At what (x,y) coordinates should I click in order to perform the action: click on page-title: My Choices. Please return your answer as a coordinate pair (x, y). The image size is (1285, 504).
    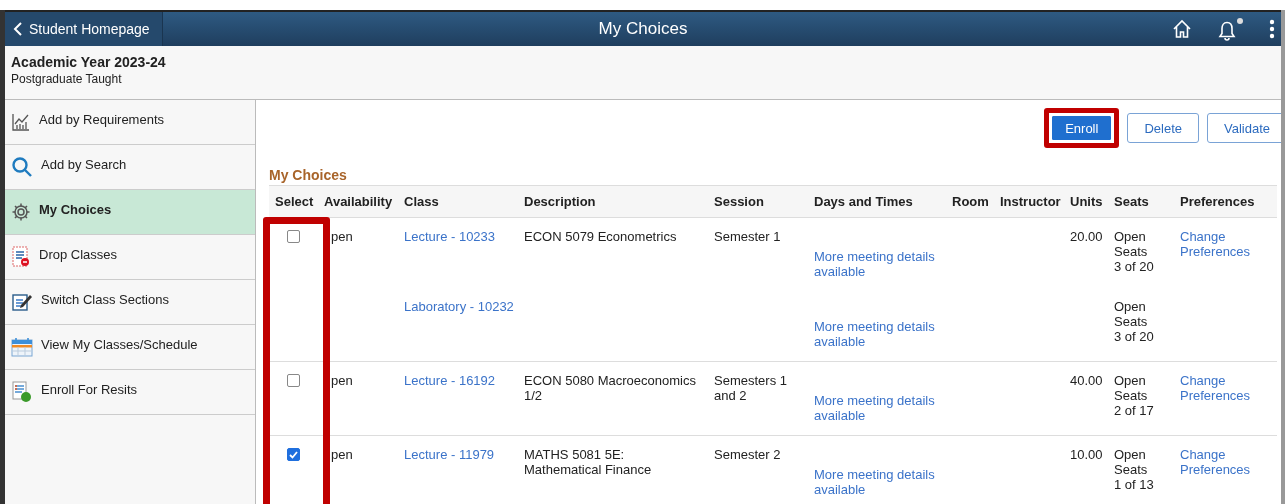
    Looking at the image, I should click on (643, 29).